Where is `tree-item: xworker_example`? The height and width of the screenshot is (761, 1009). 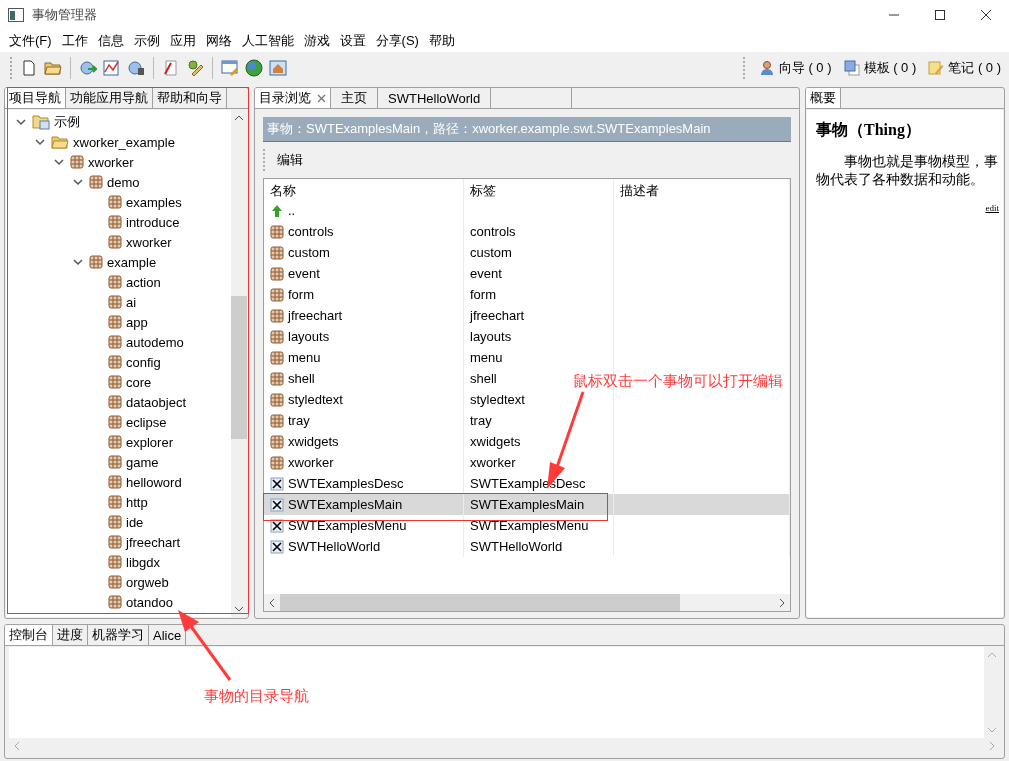
tree-item: xworker_example is located at coordinates (124, 142).